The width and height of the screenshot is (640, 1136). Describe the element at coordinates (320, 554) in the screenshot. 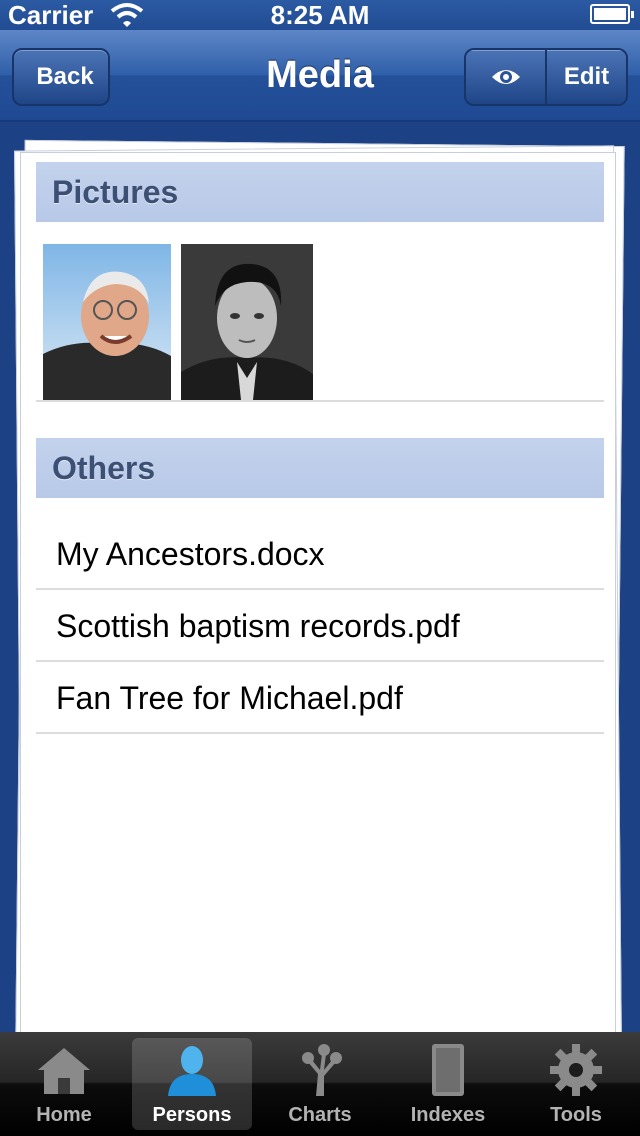

I see `list-item: My Ancestors.docx` at that location.